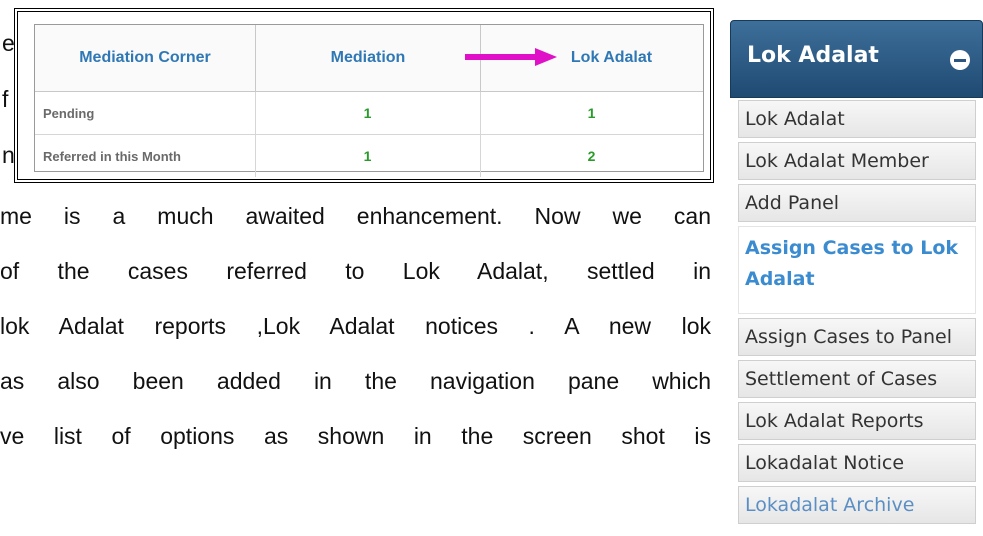 This screenshot has height=536, width=983. I want to click on nav-item-assign-cases-to-panel: Assign Cases to Panel, so click(857, 337).